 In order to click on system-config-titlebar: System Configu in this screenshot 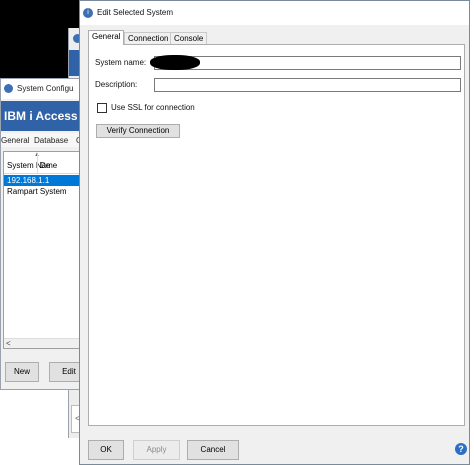, I will do `click(41, 89)`.